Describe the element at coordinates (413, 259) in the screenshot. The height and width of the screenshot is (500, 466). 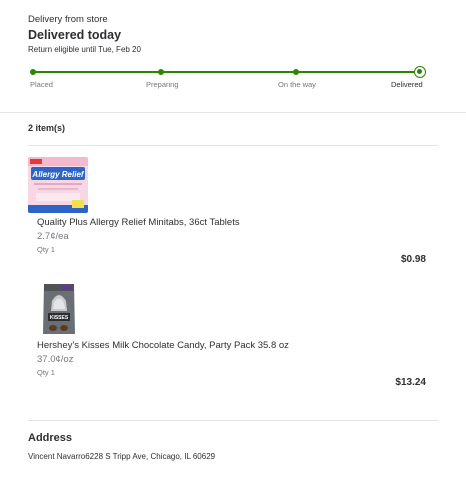
I see `item-price: $0.98` at that location.